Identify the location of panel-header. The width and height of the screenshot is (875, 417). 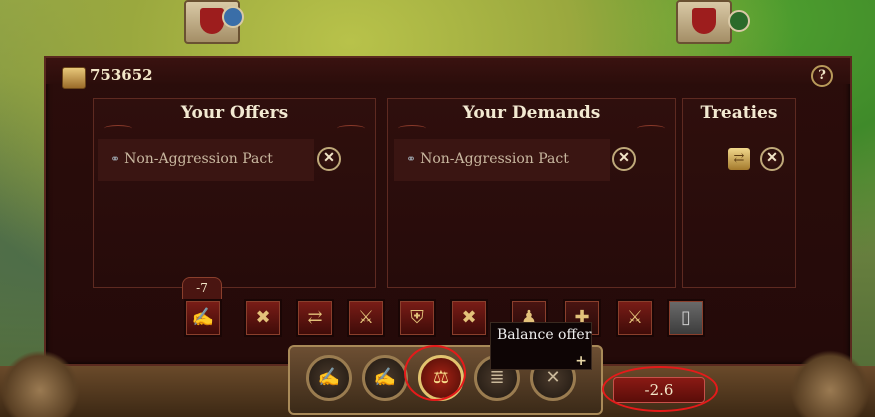
(448, 71).